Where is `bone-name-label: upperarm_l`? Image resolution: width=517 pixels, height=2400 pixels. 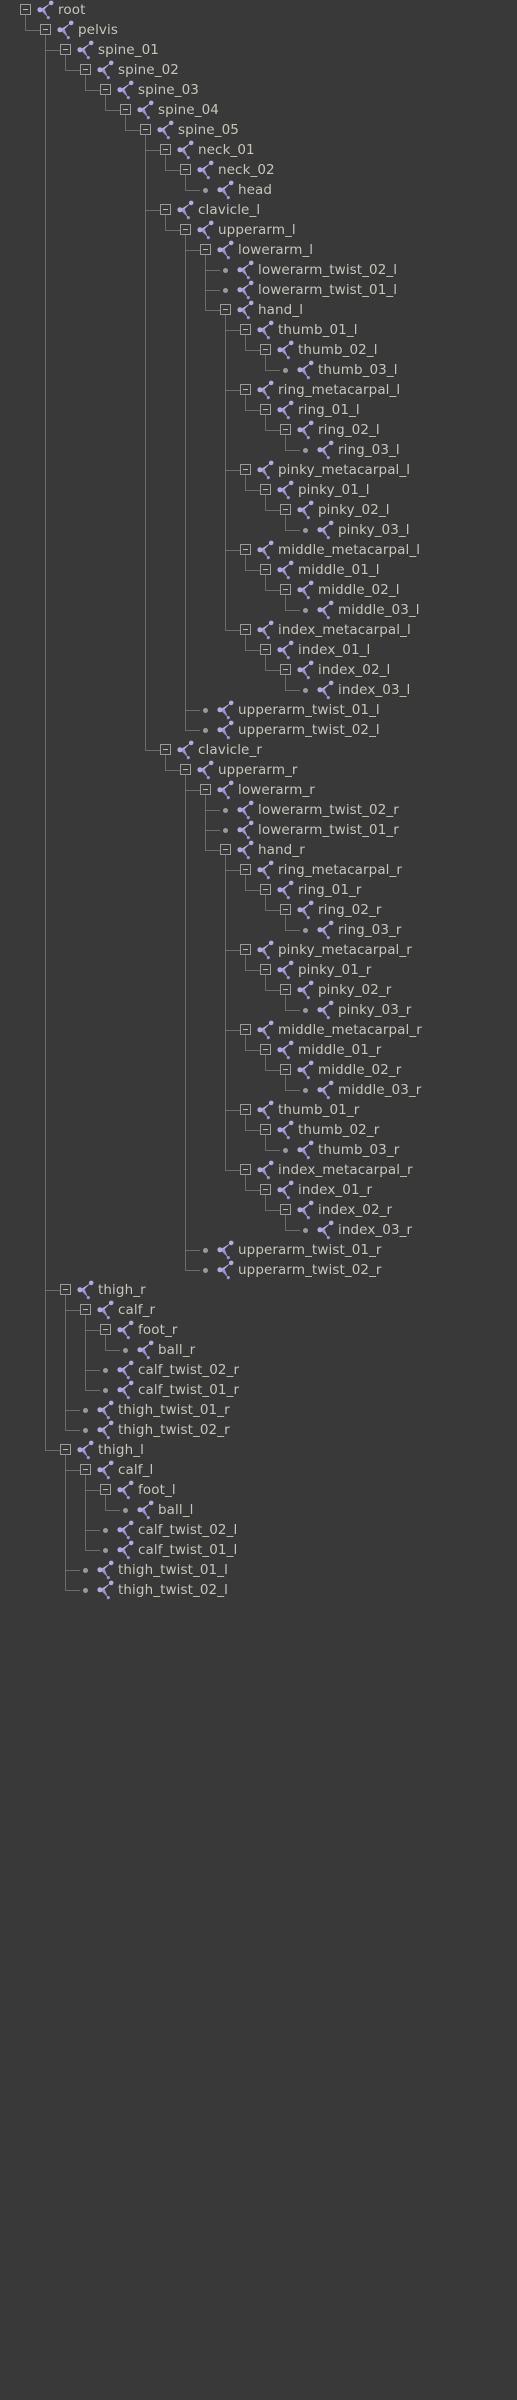
bone-name-label: upperarm_l is located at coordinates (257, 230).